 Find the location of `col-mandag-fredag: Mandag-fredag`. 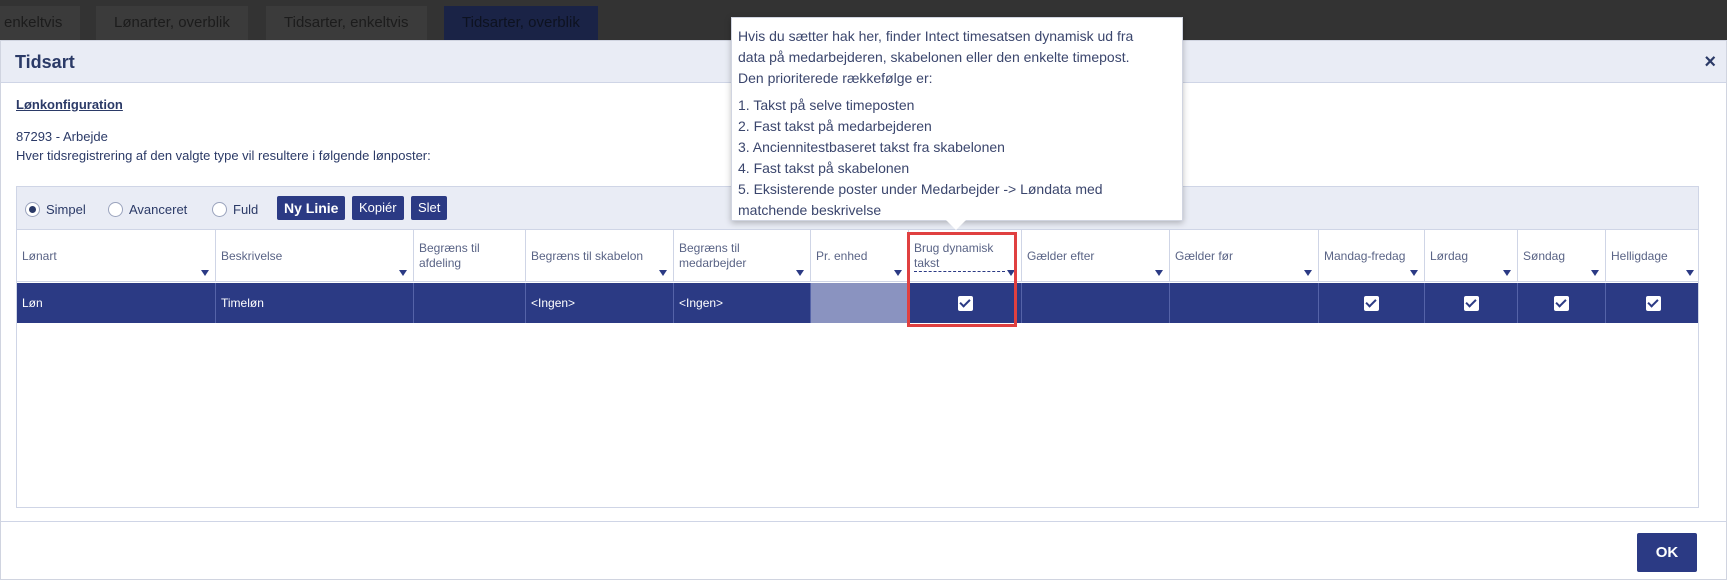

col-mandag-fredag: Mandag-fredag is located at coordinates (1372, 256).